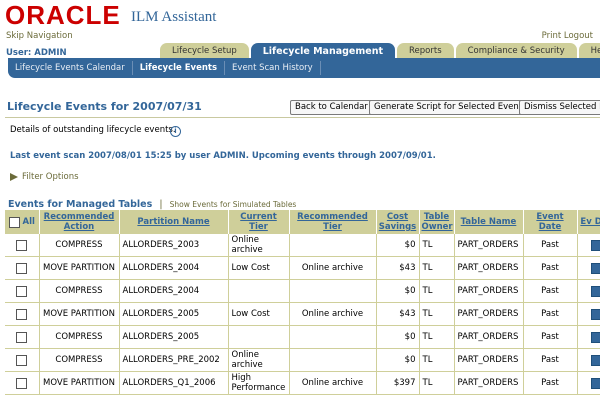  I want to click on oracle-logo-text: ORACLE, so click(63, 15).